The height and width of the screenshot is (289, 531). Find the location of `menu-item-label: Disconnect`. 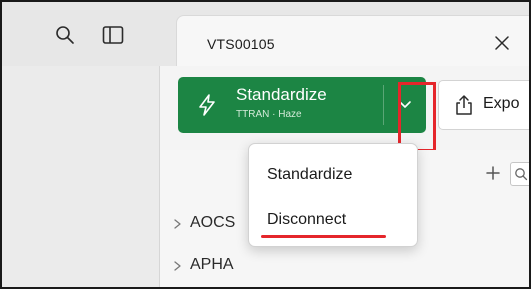

menu-item-label: Disconnect is located at coordinates (307, 219).